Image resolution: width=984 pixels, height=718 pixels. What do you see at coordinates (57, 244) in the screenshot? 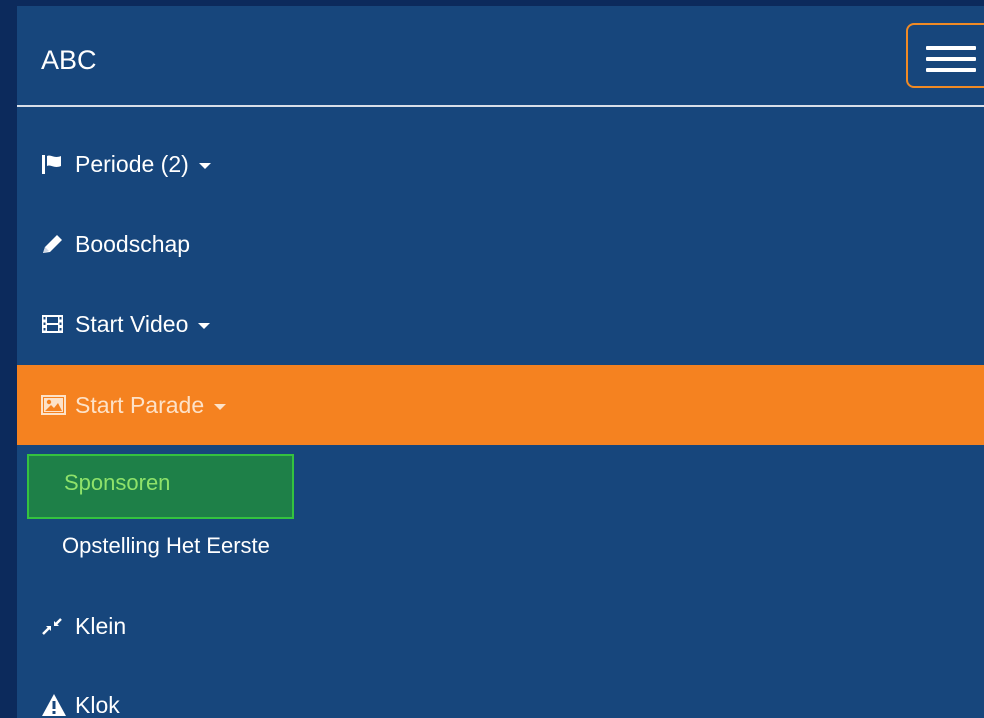
I see `pencil-icon` at bounding box center [57, 244].